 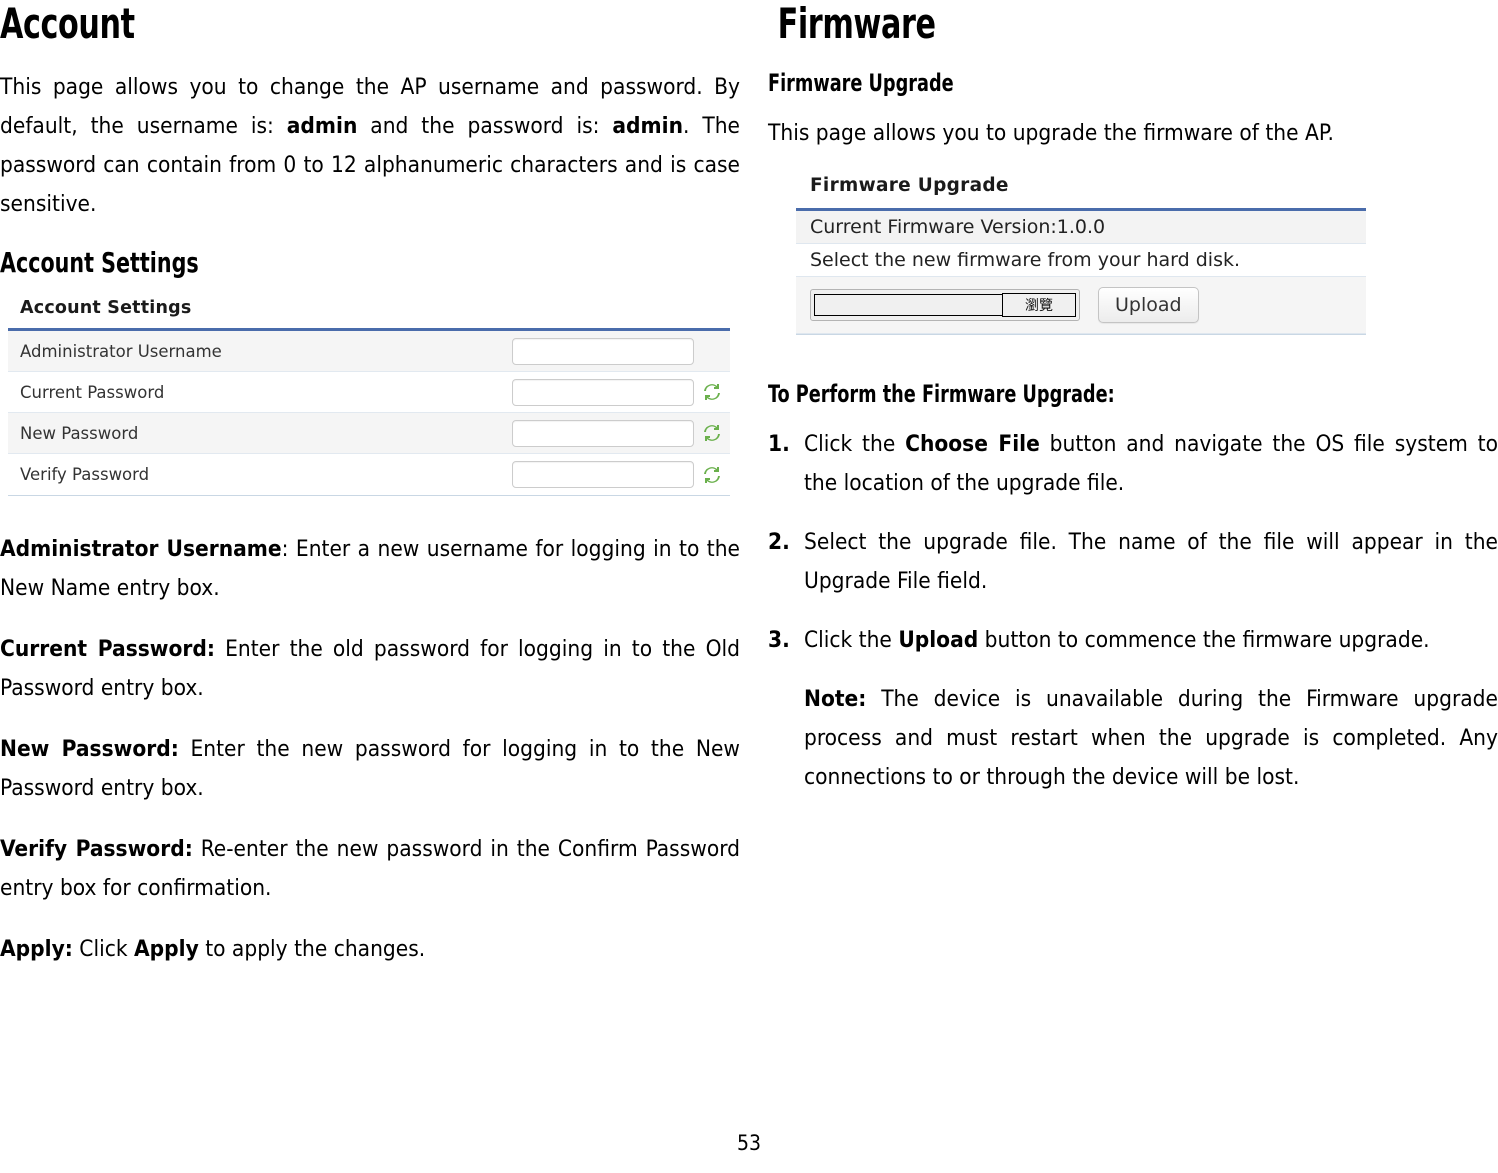 I want to click on screenshot-panel-title: Firmware Upgrade, so click(x=909, y=185).